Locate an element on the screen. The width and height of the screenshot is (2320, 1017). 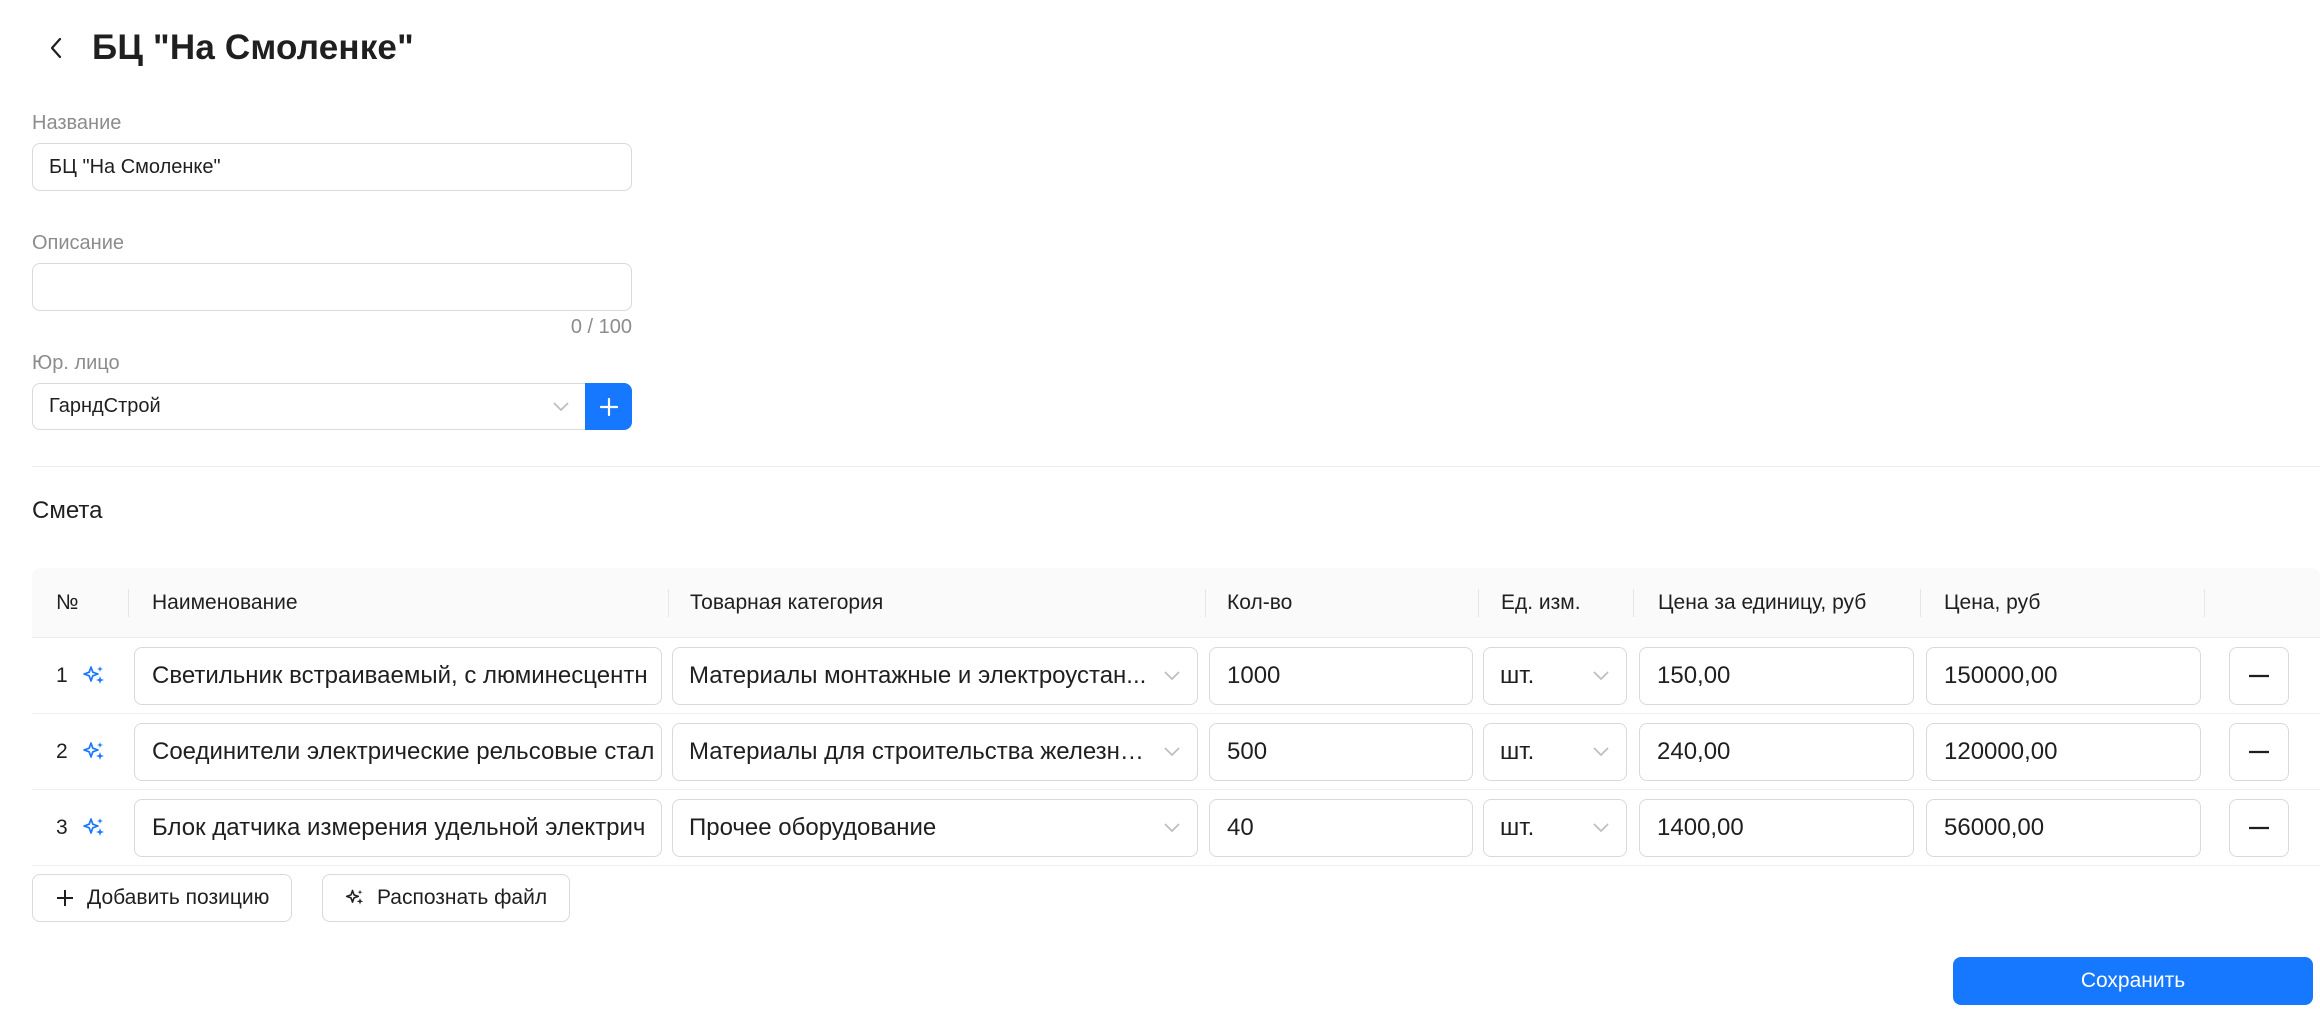
recognize-file-label: Распознать файл is located at coordinates (462, 897).